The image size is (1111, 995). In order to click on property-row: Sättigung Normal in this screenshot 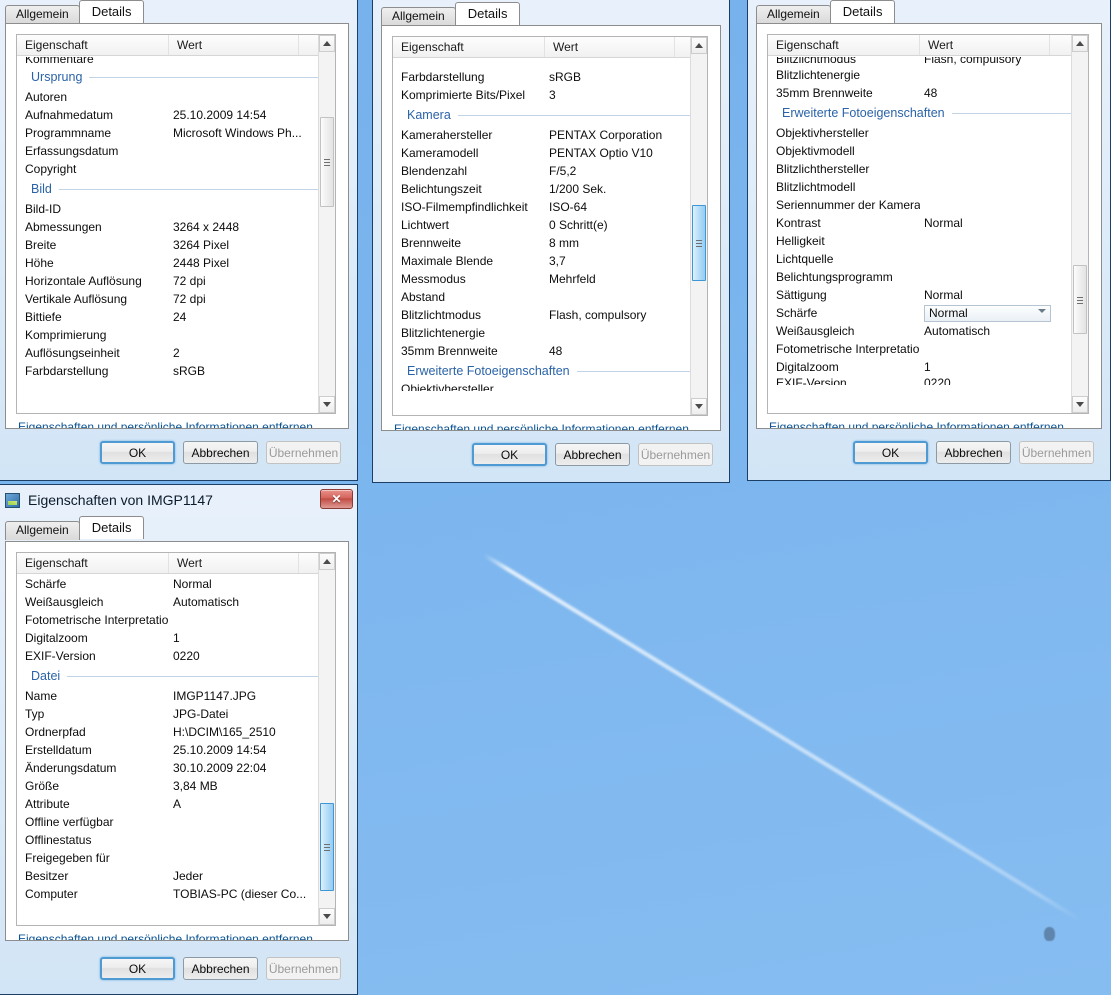, I will do `click(928, 295)`.